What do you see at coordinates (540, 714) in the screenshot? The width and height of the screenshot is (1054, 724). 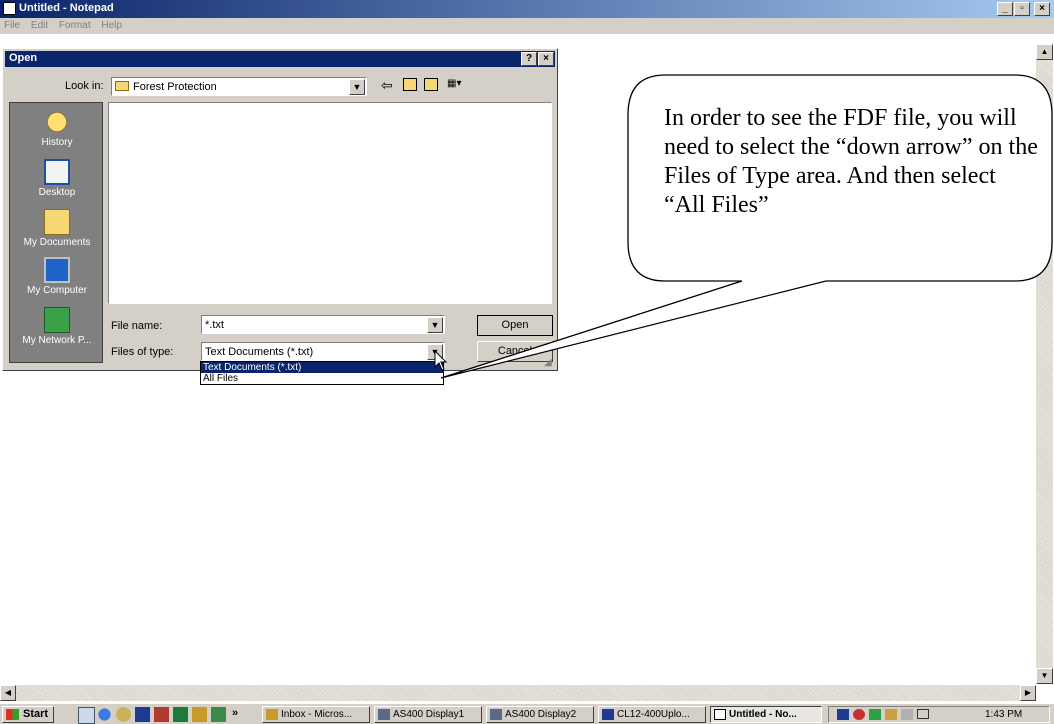 I see `taskbar-button-as400-display2: AS400 Display2` at bounding box center [540, 714].